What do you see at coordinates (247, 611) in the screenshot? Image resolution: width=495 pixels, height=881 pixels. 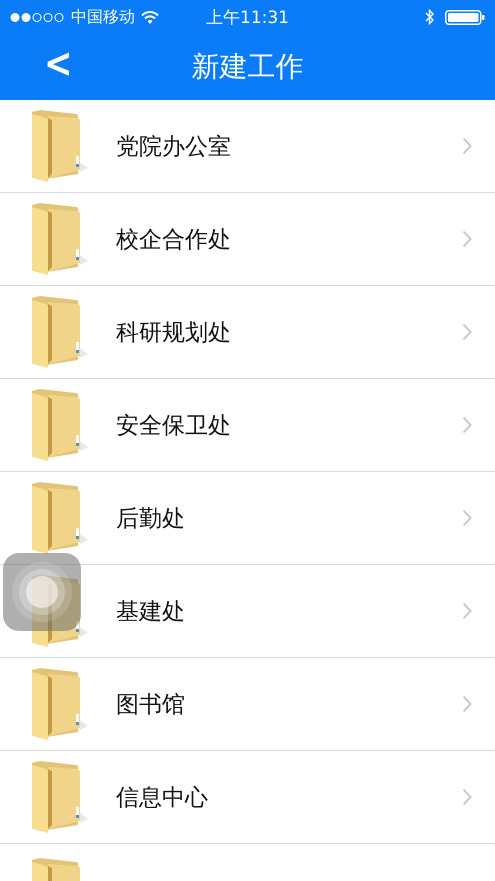 I see `list-item: 基建处` at bounding box center [247, 611].